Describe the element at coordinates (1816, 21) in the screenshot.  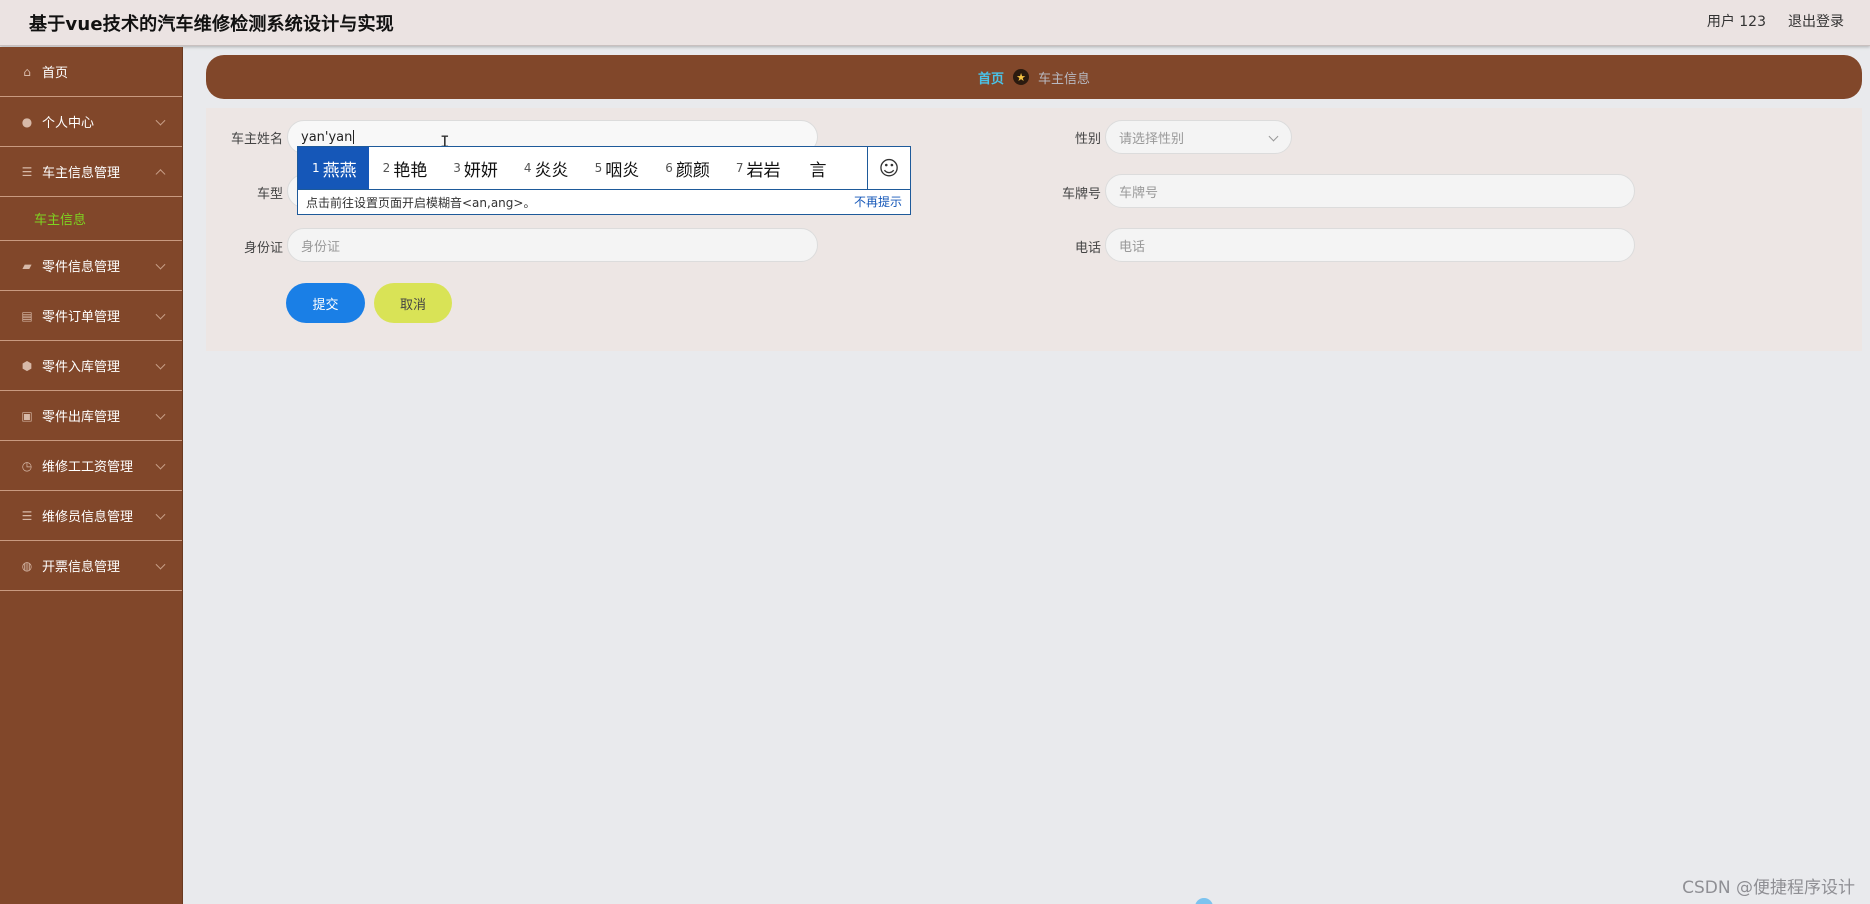
I see `logout-link: 退出登录` at that location.